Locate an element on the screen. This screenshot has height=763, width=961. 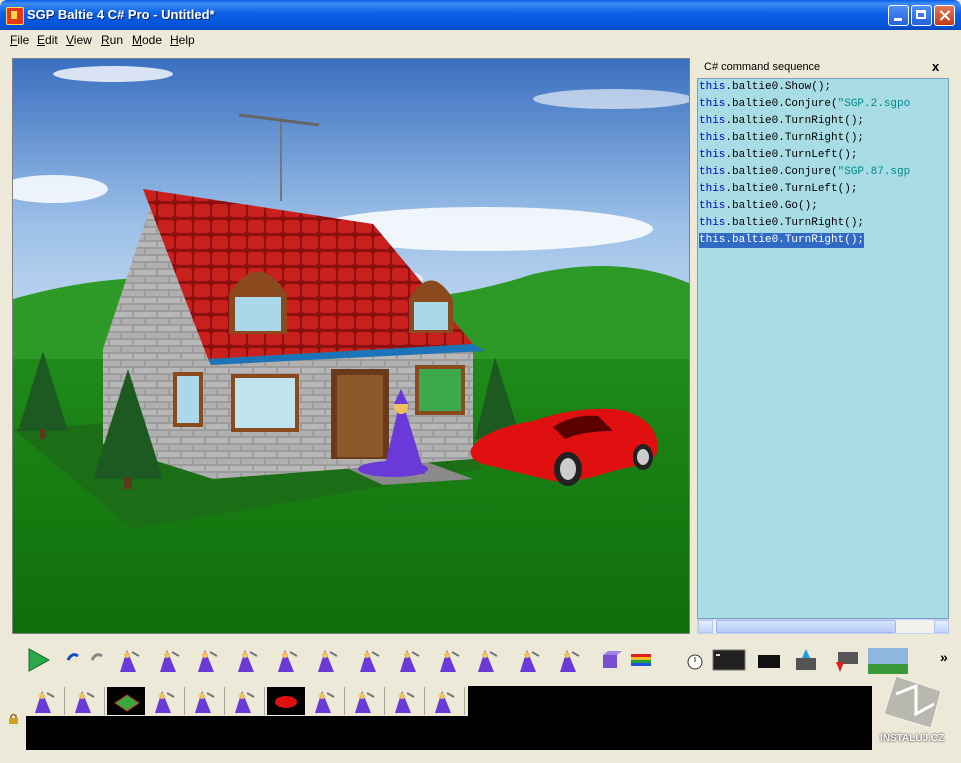
panel-close-button: x is located at coordinates (935, 66).